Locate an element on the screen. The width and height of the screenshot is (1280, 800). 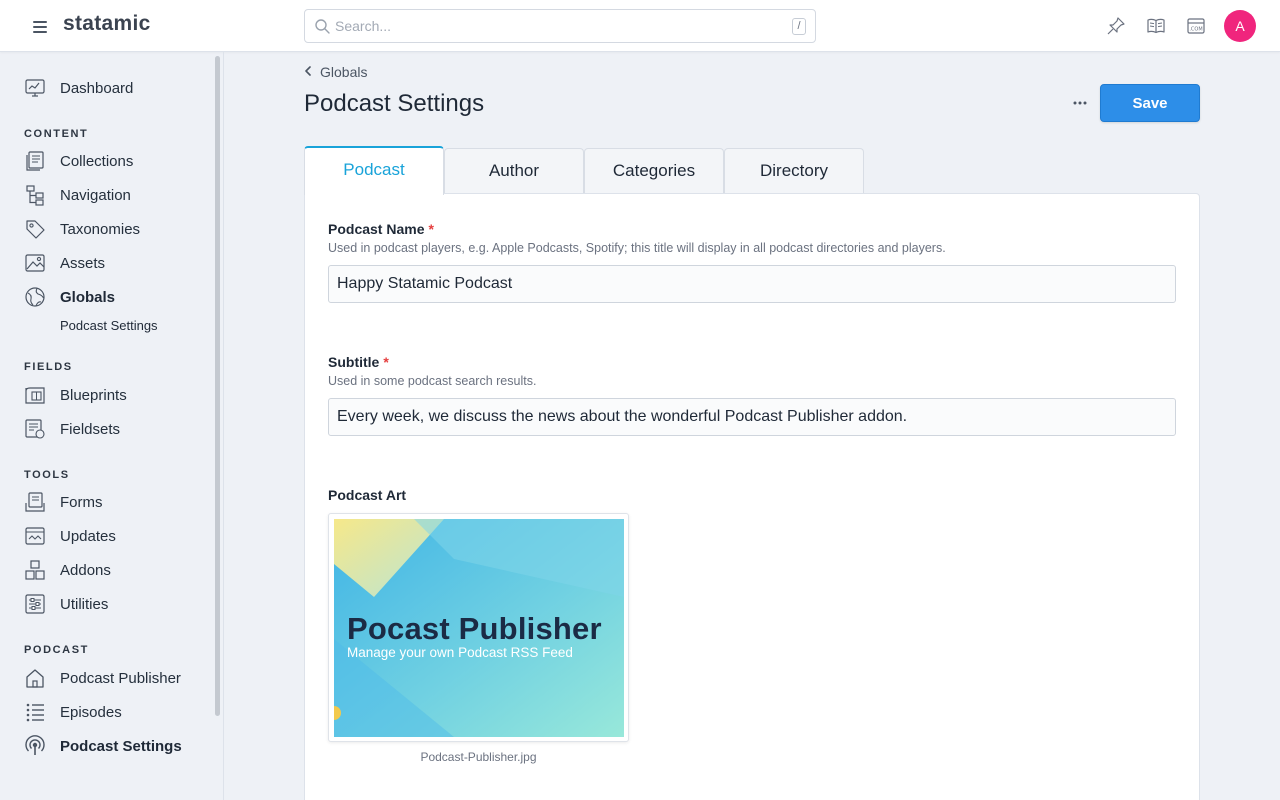
forms-icon is located at coordinates (35, 502).